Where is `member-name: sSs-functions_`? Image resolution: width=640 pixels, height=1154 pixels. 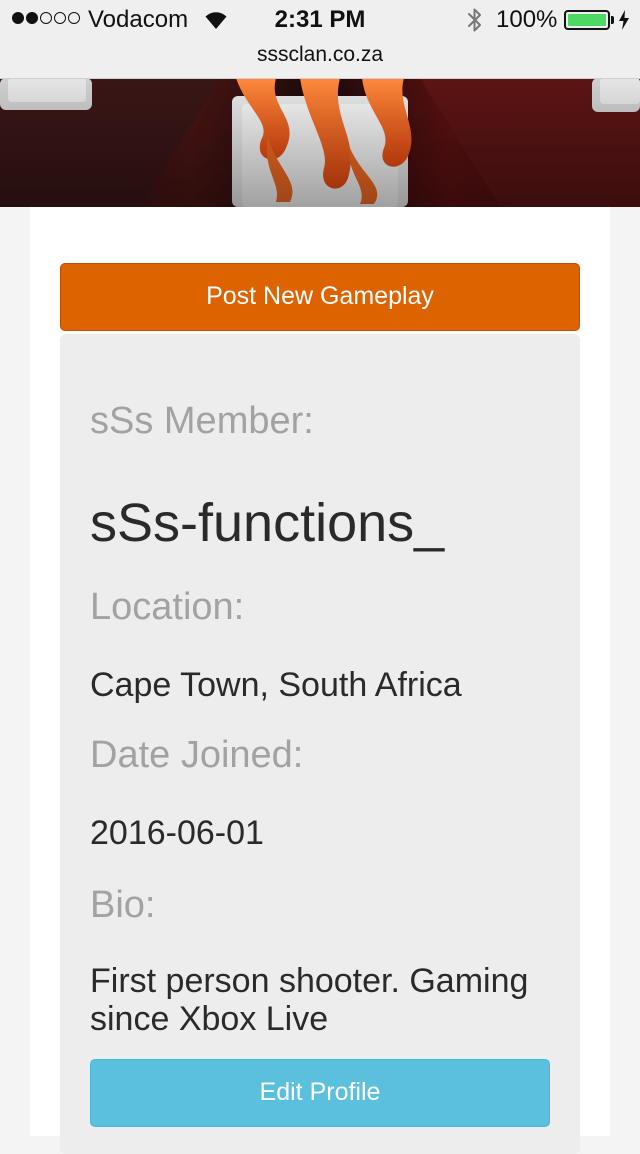
member-name: sSs-functions_ is located at coordinates (267, 523).